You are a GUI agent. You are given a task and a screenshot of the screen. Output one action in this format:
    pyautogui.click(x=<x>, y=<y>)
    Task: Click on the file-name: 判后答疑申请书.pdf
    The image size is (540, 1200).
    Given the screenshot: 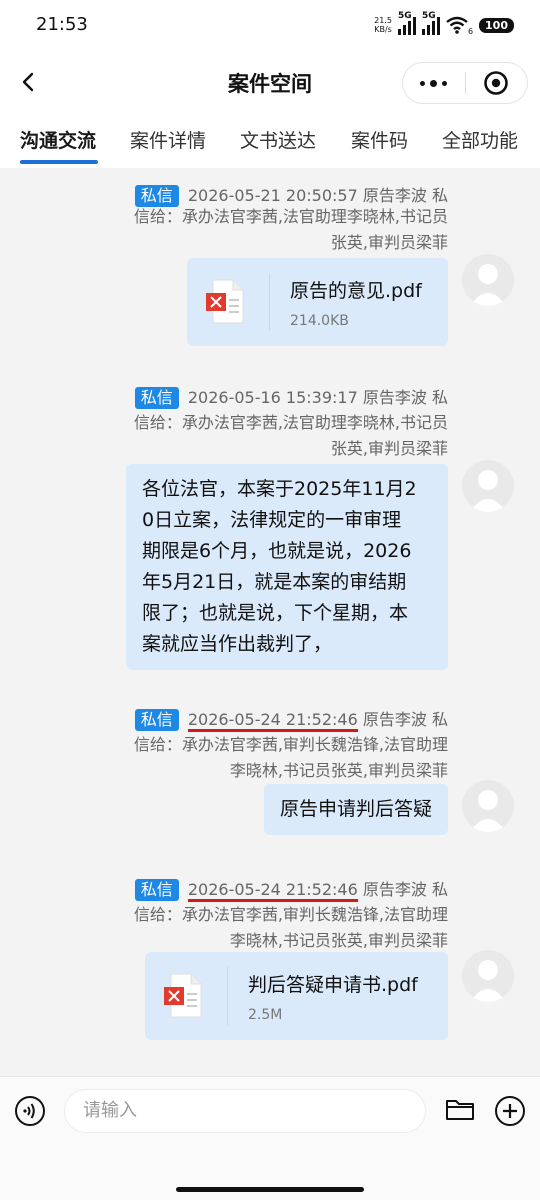 What is the action you would take?
    pyautogui.click(x=333, y=984)
    